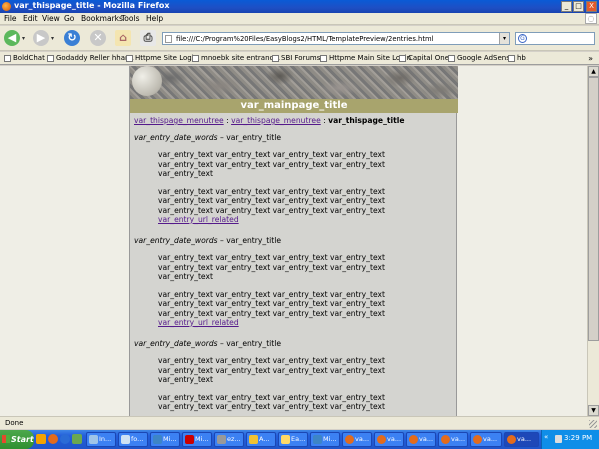  Describe the element at coordinates (546, 437) in the screenshot. I see `tray-expand-chevron: «` at that location.